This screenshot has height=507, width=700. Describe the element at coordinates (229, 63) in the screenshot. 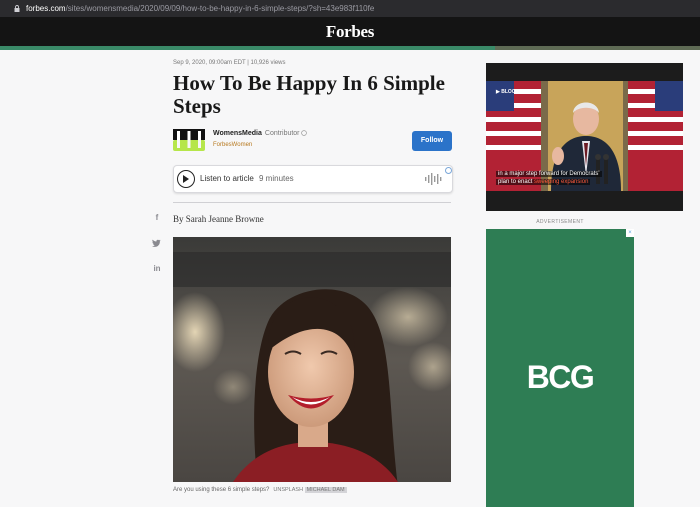

I see `article-meta: Sep 9, 2020, 09:00am EDT | 10,926 views` at that location.